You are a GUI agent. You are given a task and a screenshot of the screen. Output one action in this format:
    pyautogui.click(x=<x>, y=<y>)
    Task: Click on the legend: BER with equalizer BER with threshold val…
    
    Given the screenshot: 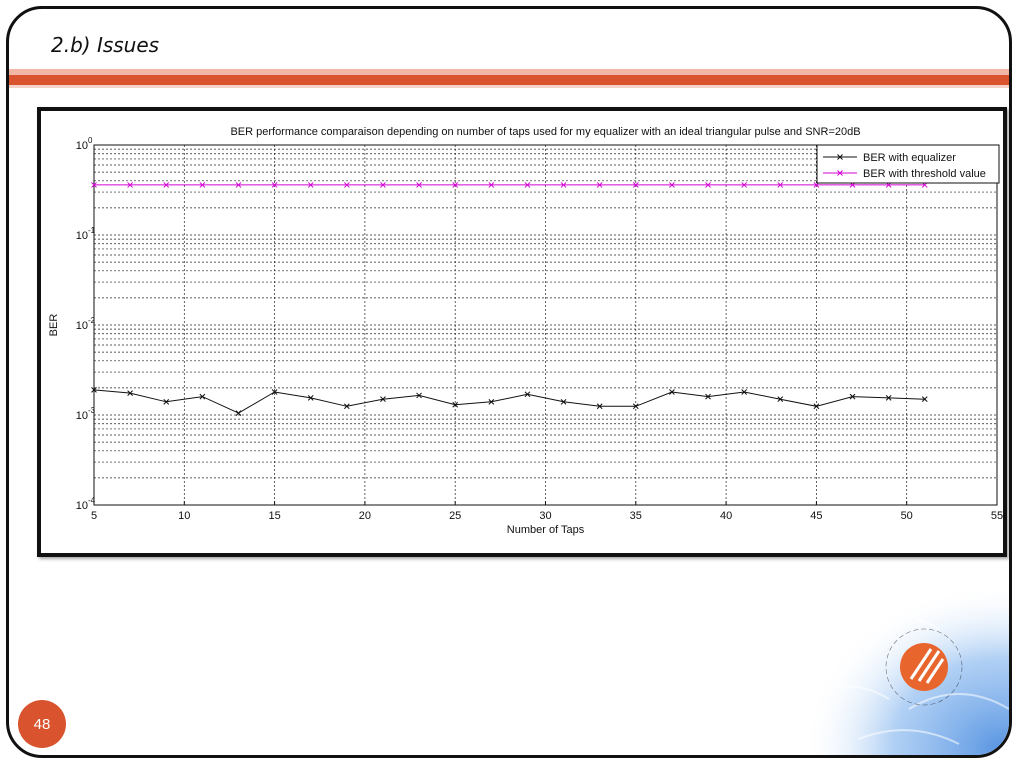 What is the action you would take?
    pyautogui.click(x=908, y=164)
    